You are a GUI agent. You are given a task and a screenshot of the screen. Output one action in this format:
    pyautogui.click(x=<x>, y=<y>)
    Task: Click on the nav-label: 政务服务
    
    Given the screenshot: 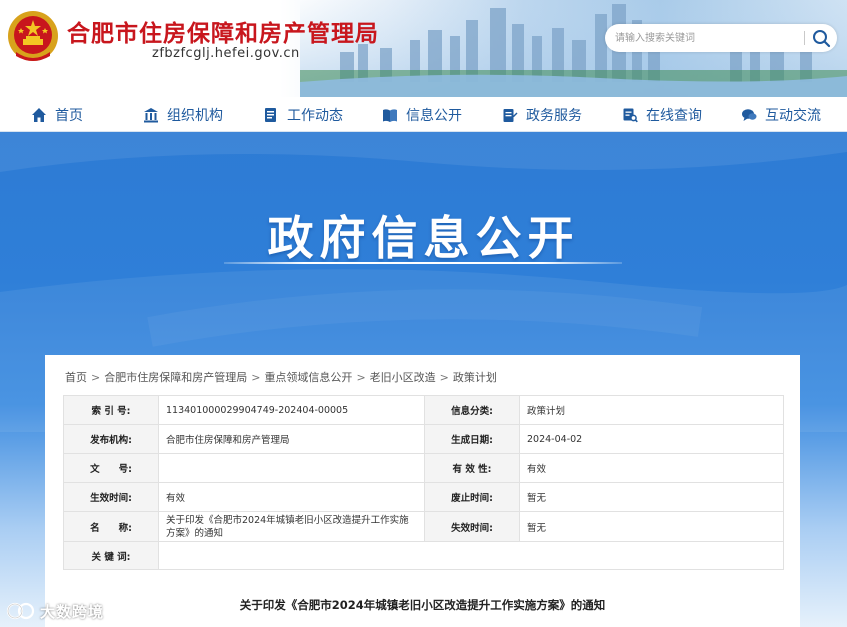 What is the action you would take?
    pyautogui.click(x=554, y=115)
    